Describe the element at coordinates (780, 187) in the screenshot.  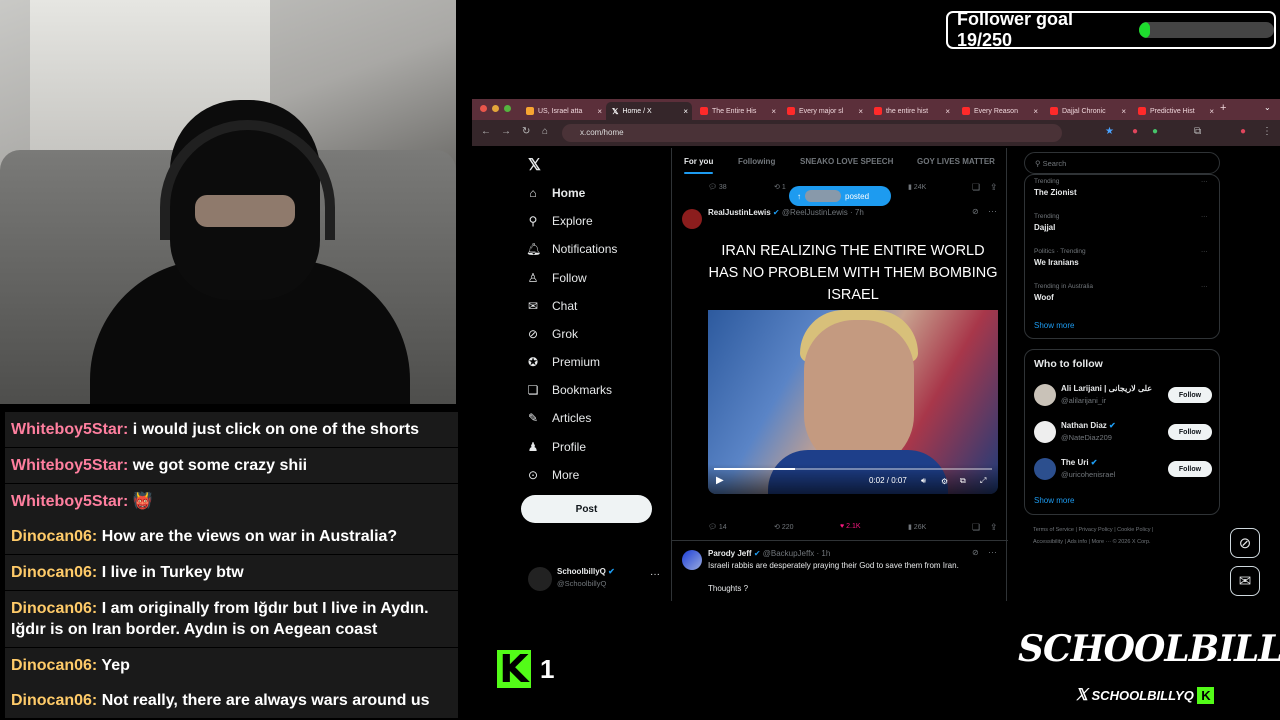
I see `retweet-count: ⟲ 1` at that location.